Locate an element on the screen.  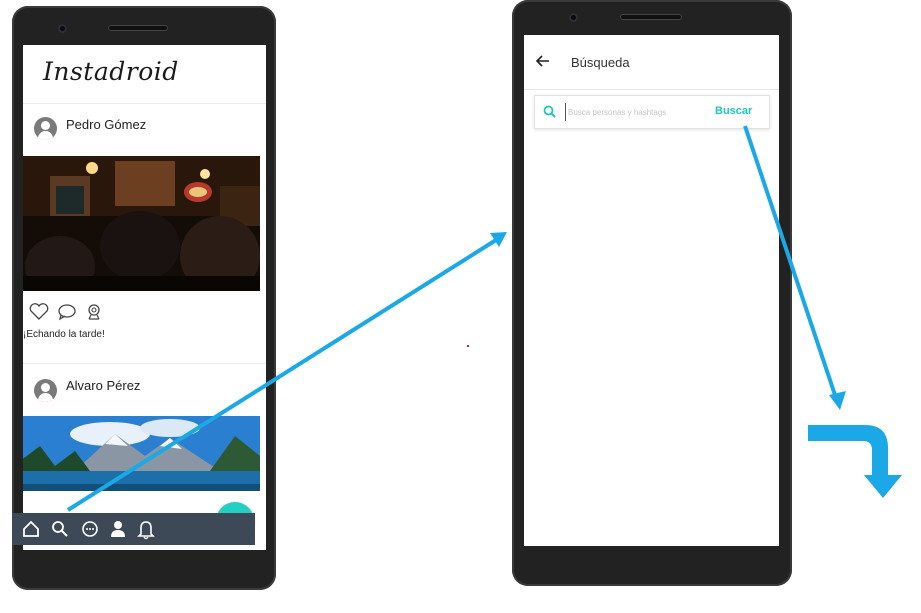
arrow-down-from-search is located at coordinates (794, 267).